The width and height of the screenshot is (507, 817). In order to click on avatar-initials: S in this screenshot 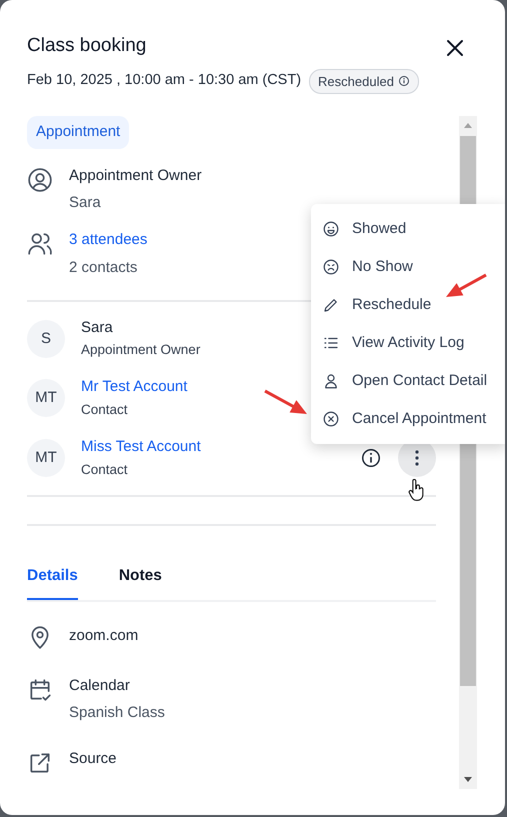, I will do `click(46, 339)`.